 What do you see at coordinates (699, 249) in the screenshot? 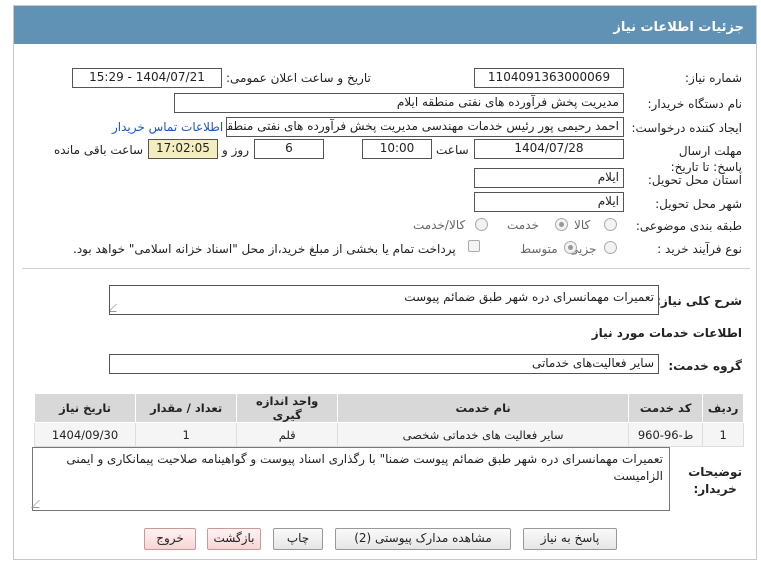
I see `purchase-type-label: نوع فرآیند خرید :` at bounding box center [699, 249].